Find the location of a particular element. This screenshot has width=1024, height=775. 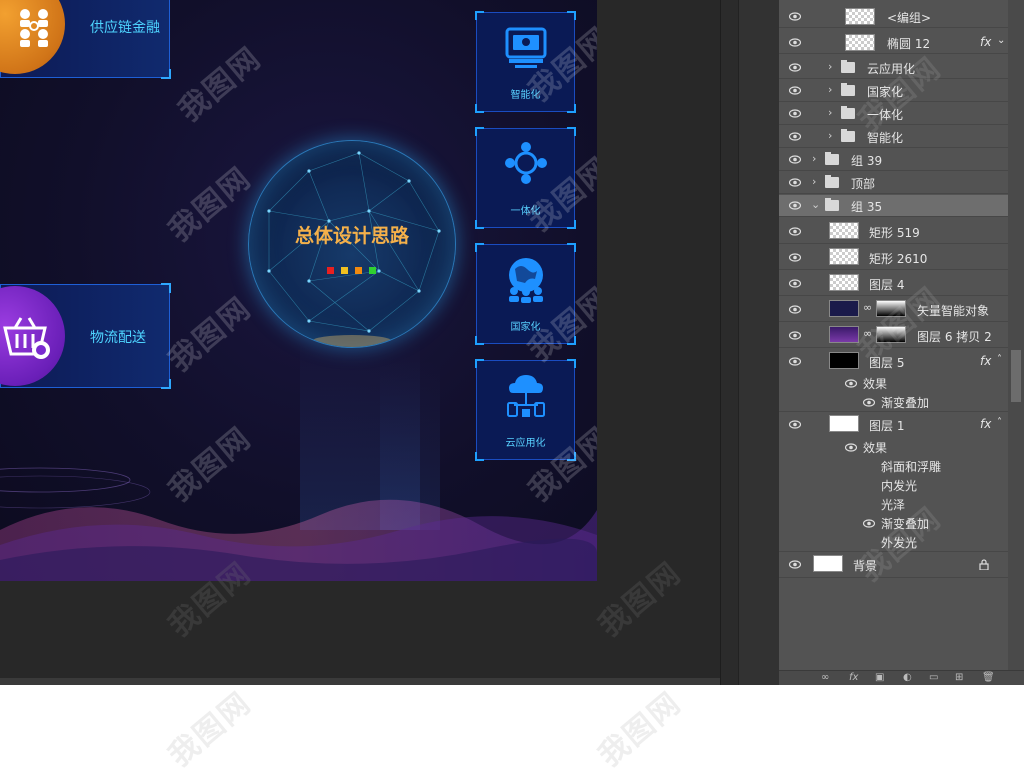

layer-row: 图层 1 fx ˄ is located at coordinates (893, 424).